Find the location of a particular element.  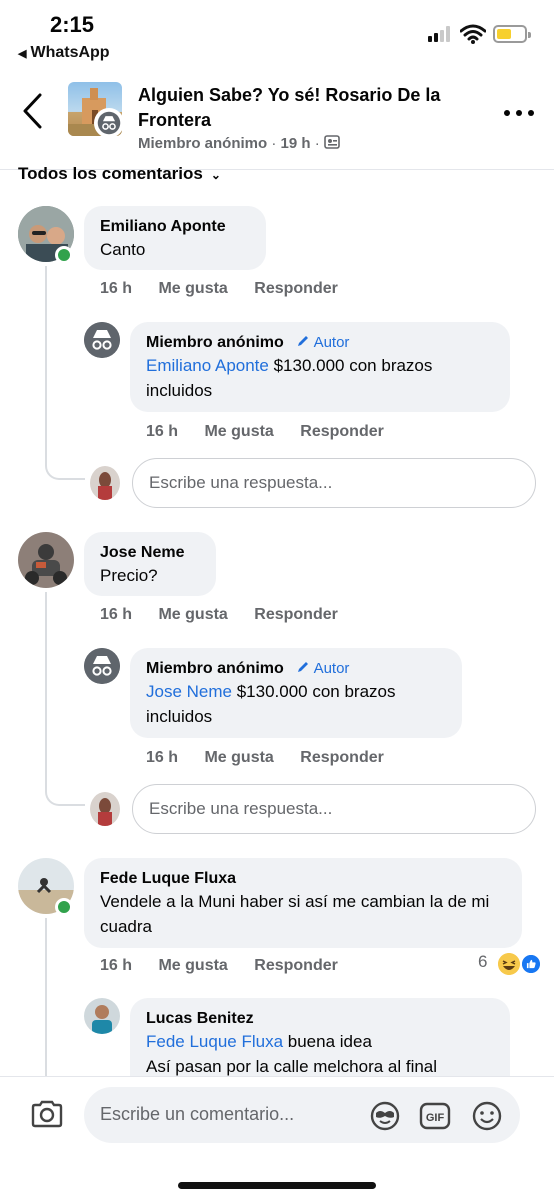

comment-author: Fede Luque Fluxa is located at coordinates (303, 878).